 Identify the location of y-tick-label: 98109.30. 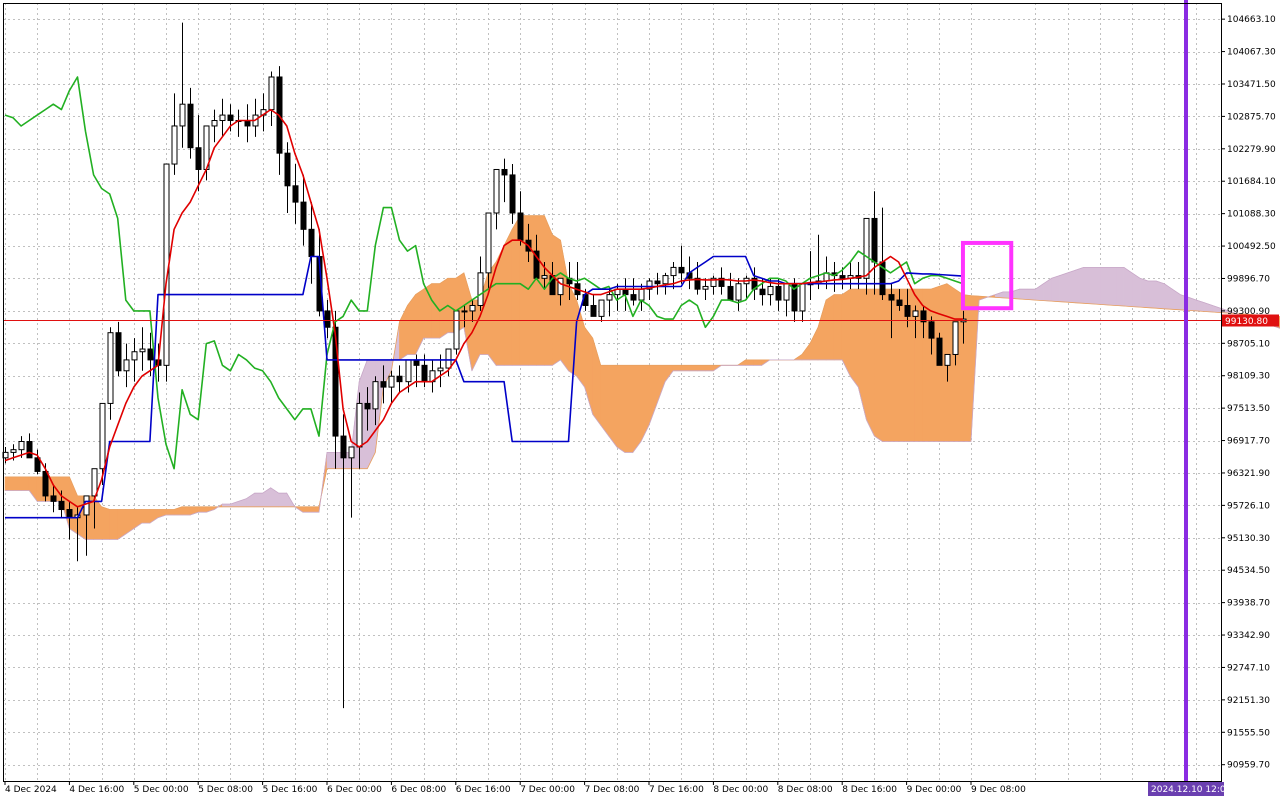
(1248, 377).